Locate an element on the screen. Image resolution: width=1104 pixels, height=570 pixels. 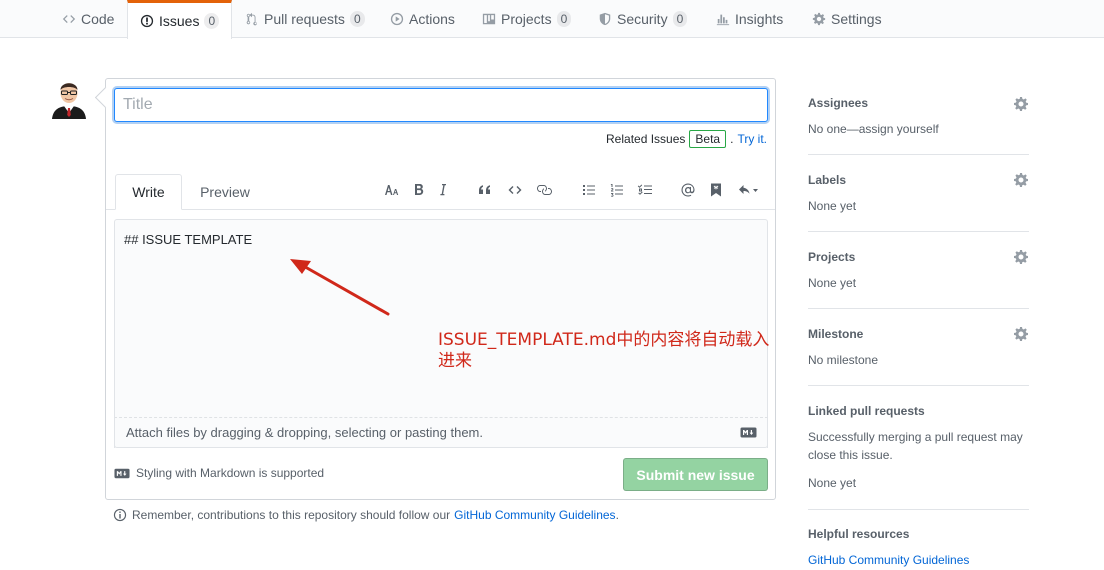
tab-write: Write is located at coordinates (148, 192).